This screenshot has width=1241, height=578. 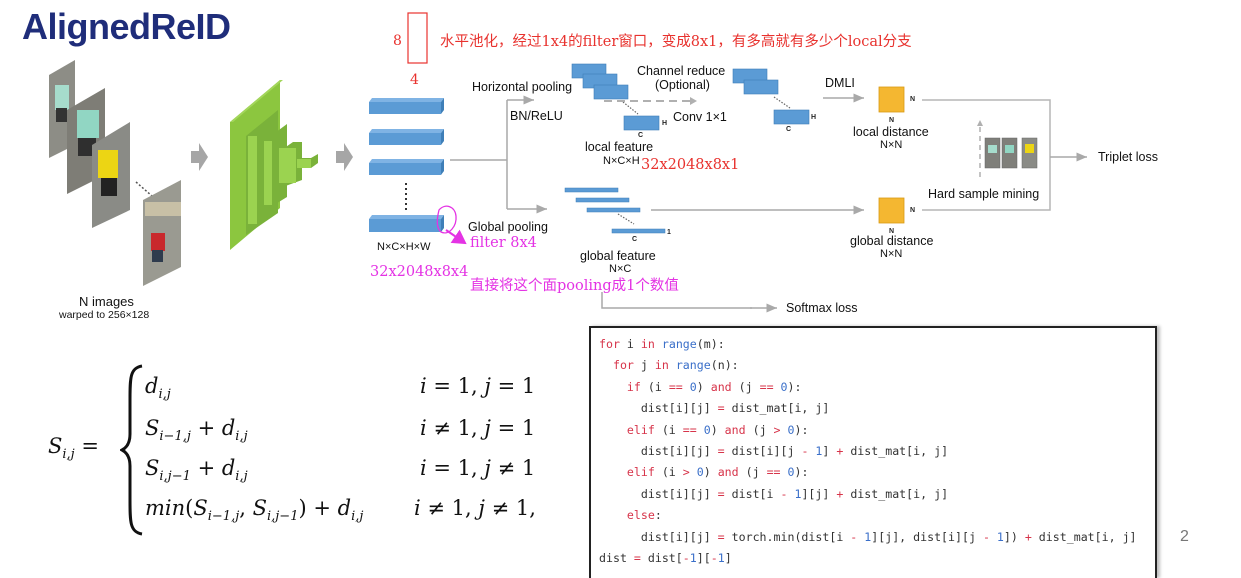 I want to click on formula-case-1-cond: i = 1, j = 1, so click(x=478, y=386).